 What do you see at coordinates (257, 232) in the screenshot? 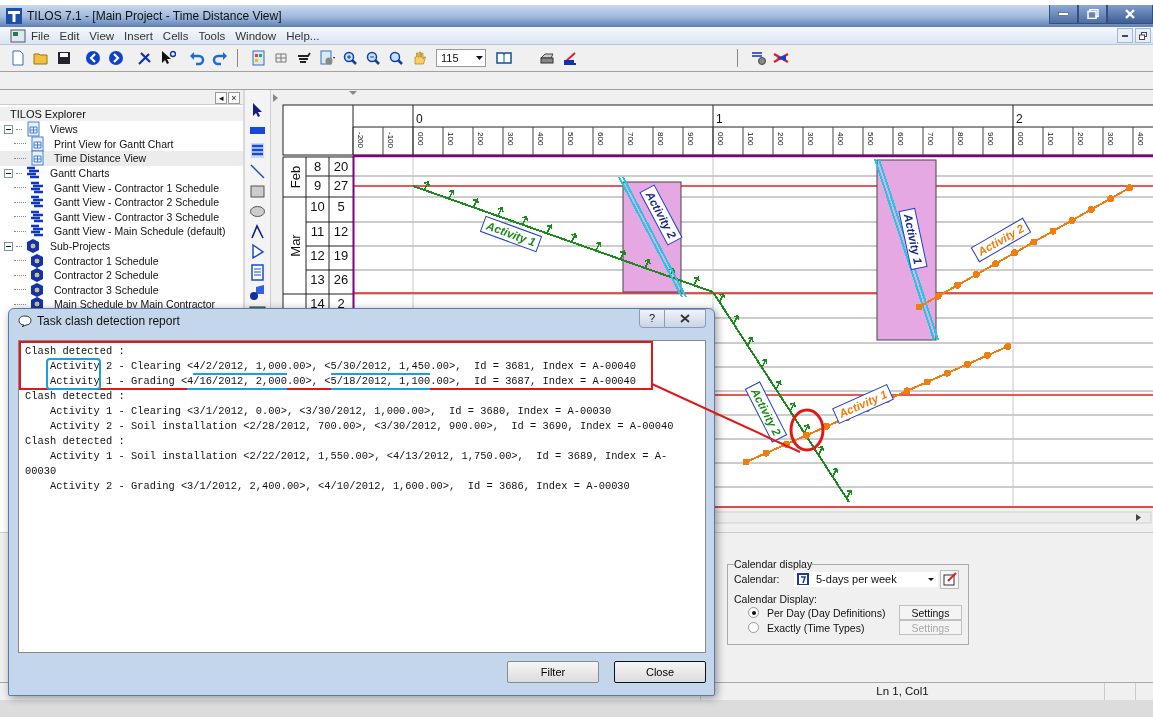
I see `polyline-tool-icon` at bounding box center [257, 232].